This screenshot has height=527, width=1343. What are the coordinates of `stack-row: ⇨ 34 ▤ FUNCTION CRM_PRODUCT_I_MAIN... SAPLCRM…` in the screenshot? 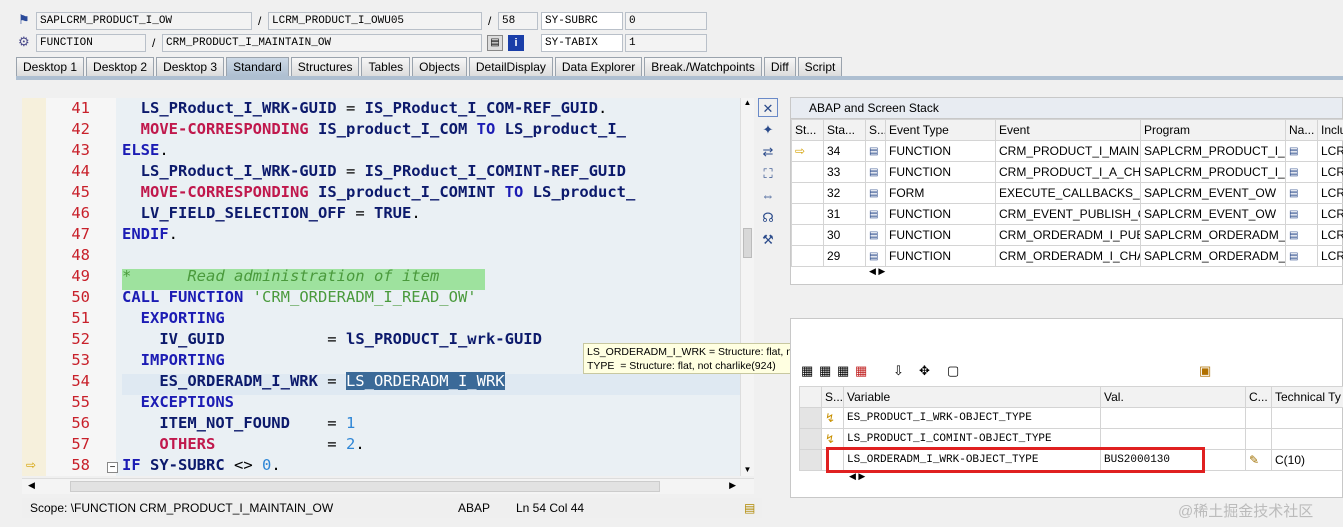 It's located at (1067, 151).